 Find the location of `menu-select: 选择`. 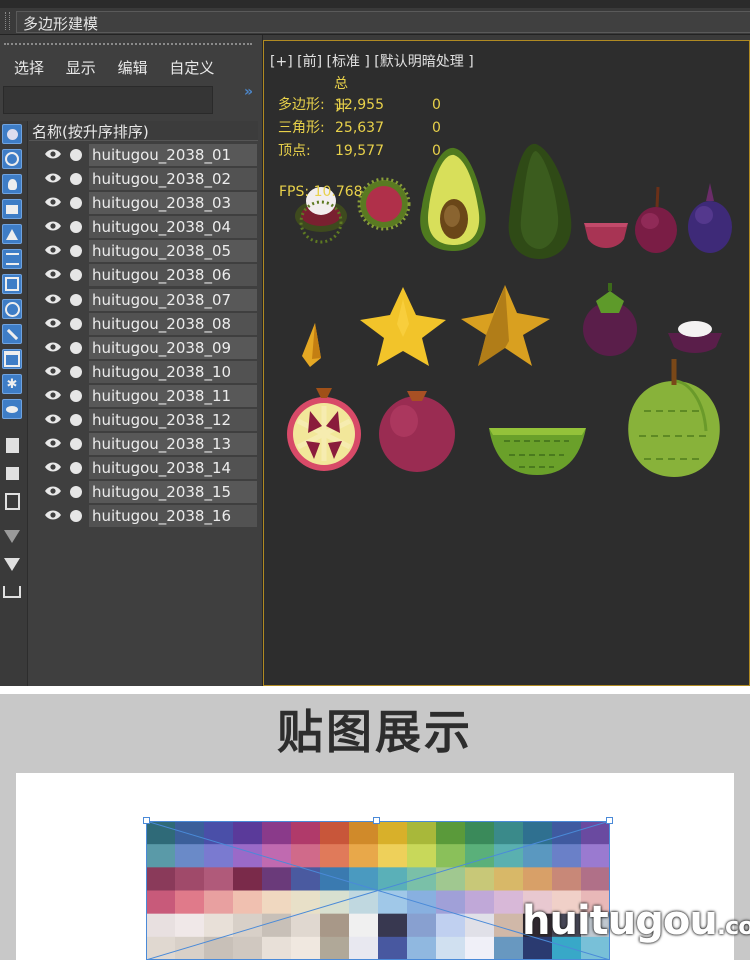

menu-select: 选择 is located at coordinates (29, 68).